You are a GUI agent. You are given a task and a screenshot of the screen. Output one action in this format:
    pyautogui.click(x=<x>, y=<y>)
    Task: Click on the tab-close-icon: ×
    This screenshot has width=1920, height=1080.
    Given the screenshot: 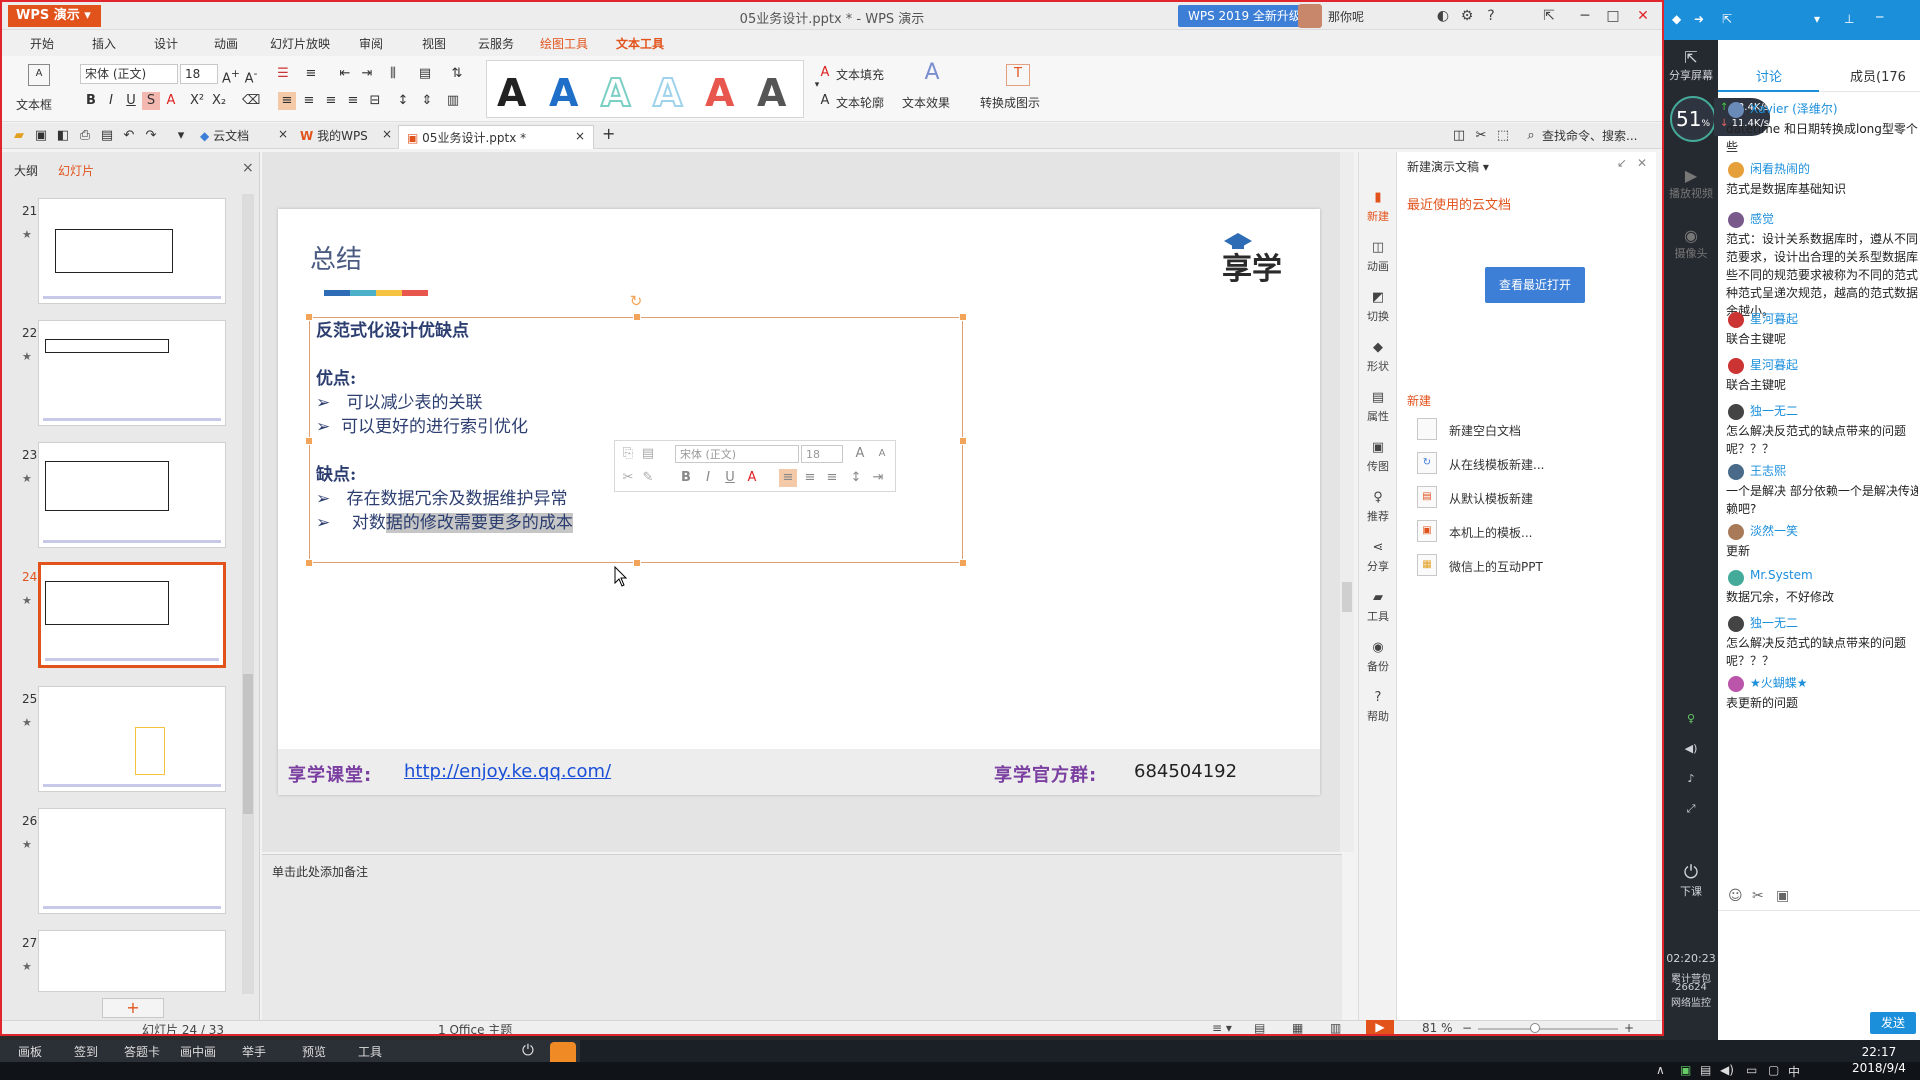 What is the action you would take?
    pyautogui.click(x=387, y=134)
    